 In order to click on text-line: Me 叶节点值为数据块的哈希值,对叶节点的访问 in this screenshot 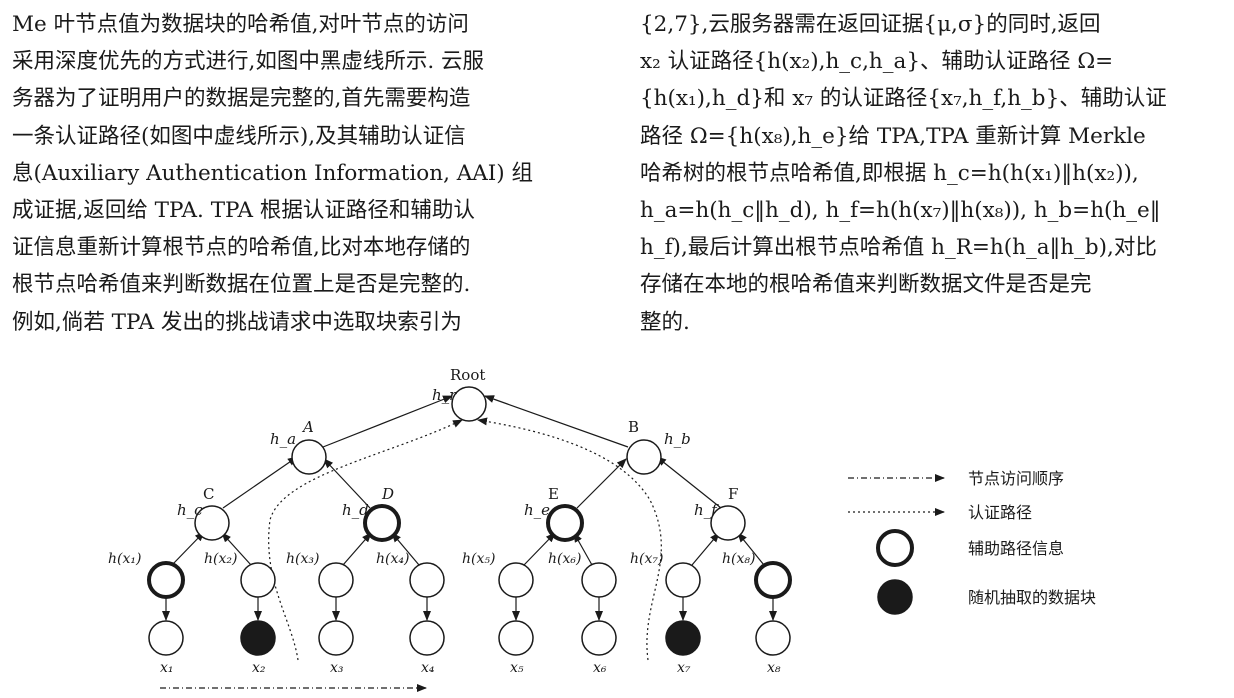, I will do `click(240, 24)`.